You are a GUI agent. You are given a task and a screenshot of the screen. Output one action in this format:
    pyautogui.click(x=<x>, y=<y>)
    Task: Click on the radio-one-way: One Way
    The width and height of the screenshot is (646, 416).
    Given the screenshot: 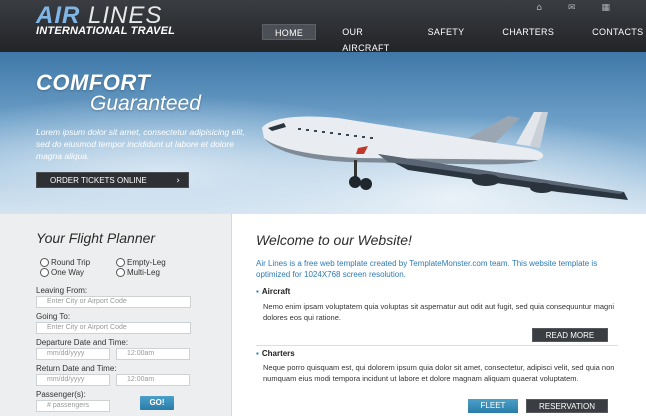 What is the action you would take?
    pyautogui.click(x=62, y=272)
    